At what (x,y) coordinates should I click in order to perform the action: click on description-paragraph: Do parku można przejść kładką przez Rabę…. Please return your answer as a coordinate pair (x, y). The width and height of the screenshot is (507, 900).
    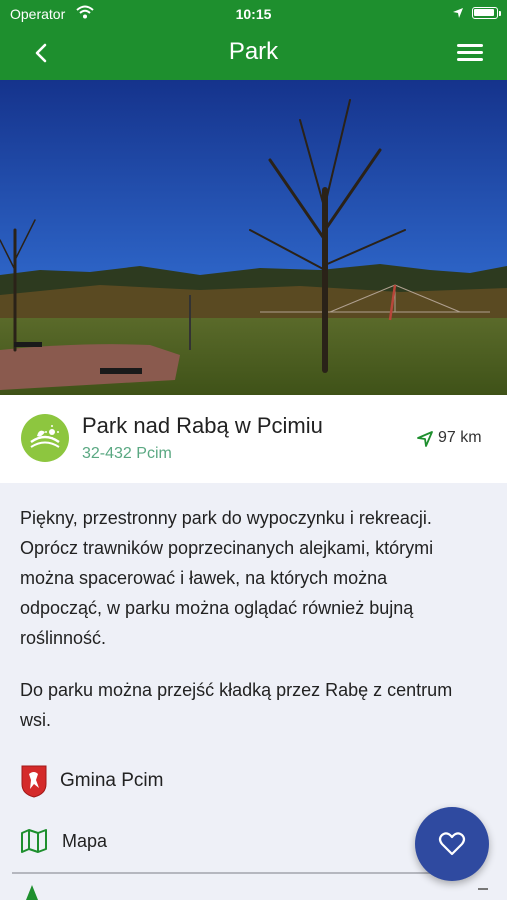
    Looking at the image, I should click on (236, 705).